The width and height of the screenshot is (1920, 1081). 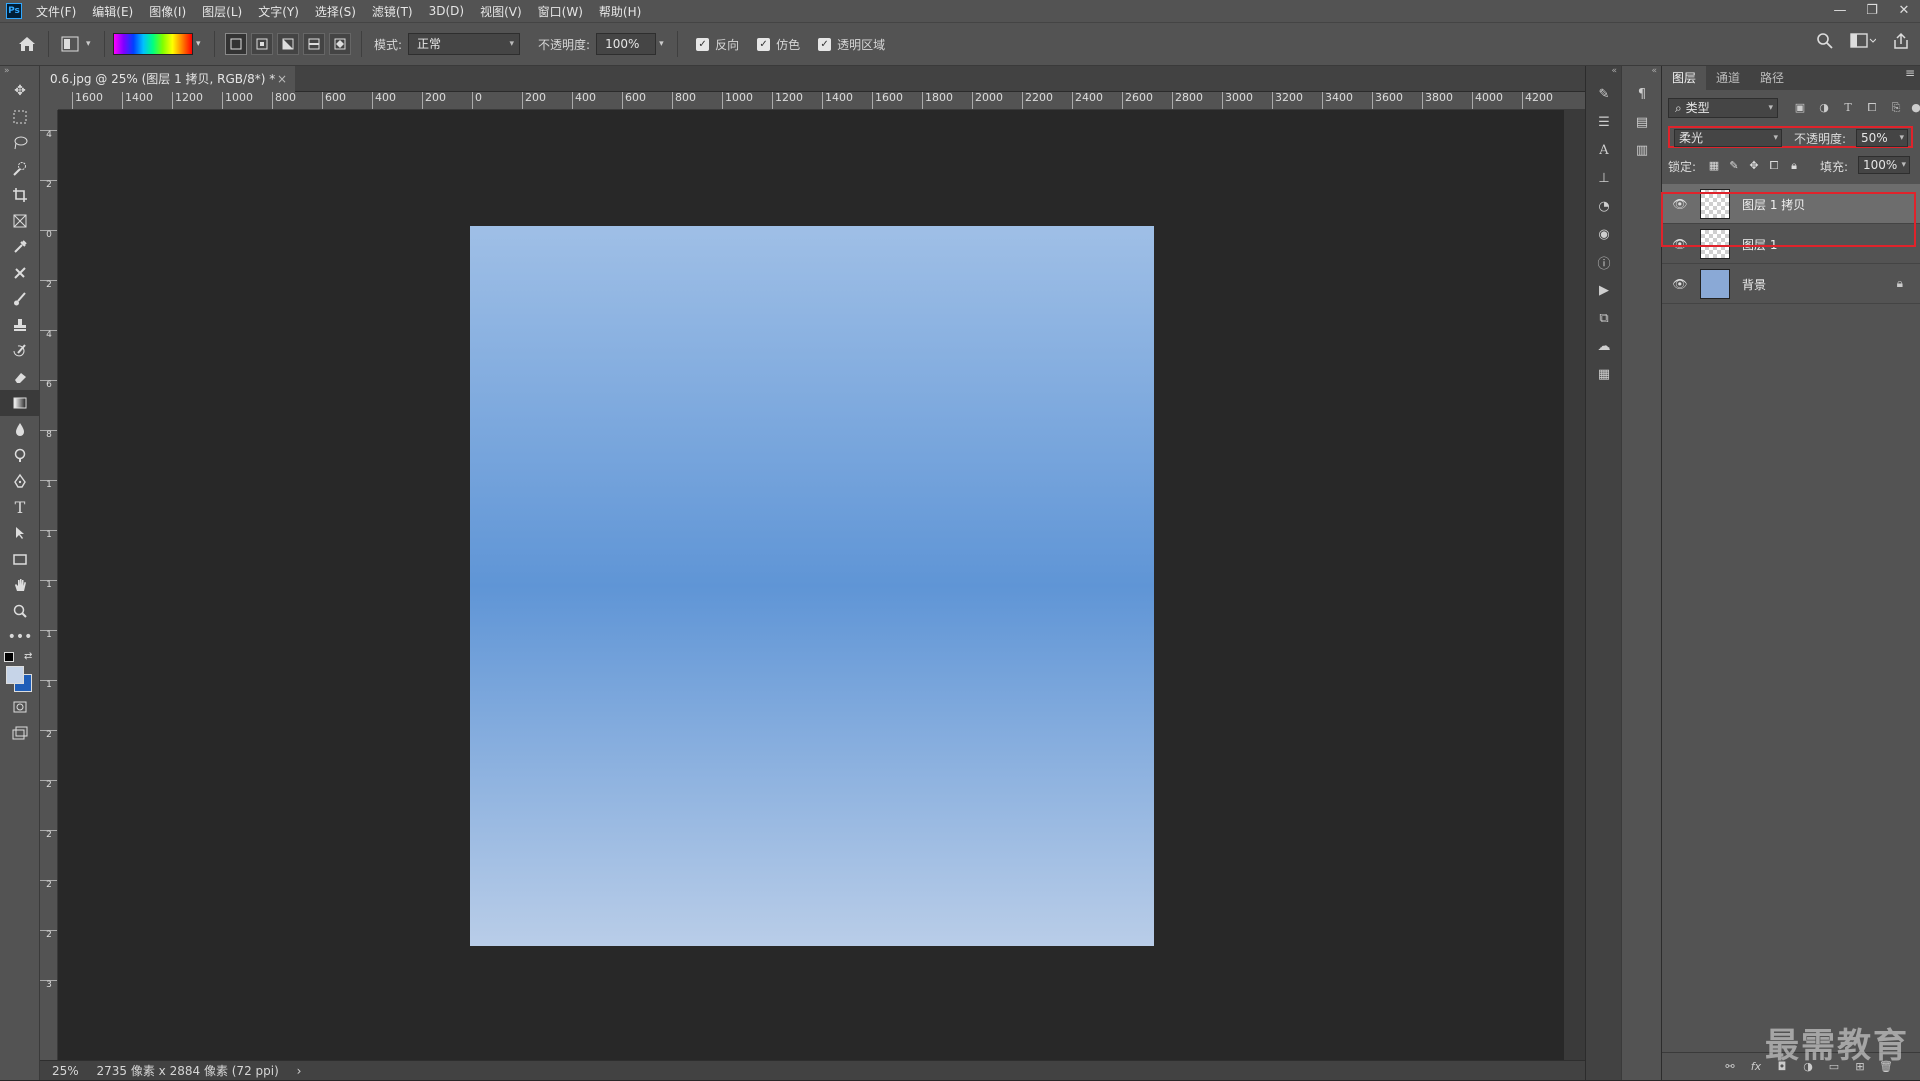 What do you see at coordinates (19, 72) in the screenshot?
I see `collapse-icon: »` at bounding box center [19, 72].